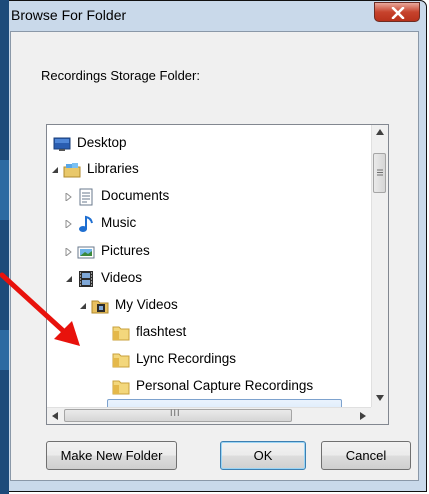  What do you see at coordinates (69, 15) in the screenshot?
I see `dialog-title: Browse For Folder` at bounding box center [69, 15].